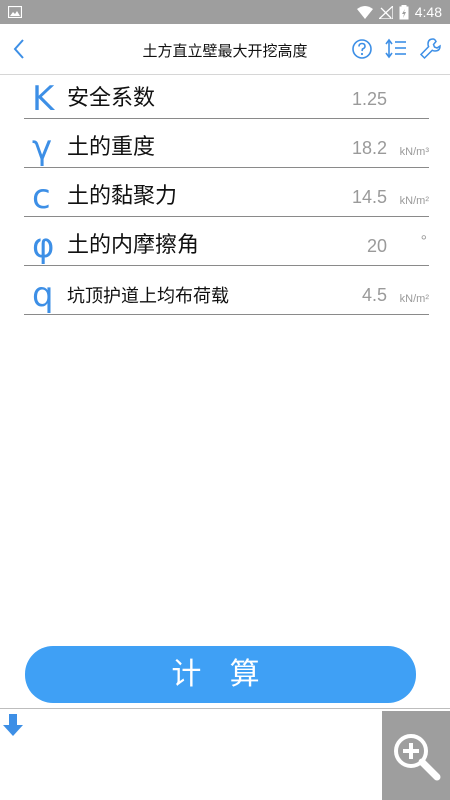 This screenshot has height=800, width=450. What do you see at coordinates (396, 49) in the screenshot?
I see `sort-icon` at bounding box center [396, 49].